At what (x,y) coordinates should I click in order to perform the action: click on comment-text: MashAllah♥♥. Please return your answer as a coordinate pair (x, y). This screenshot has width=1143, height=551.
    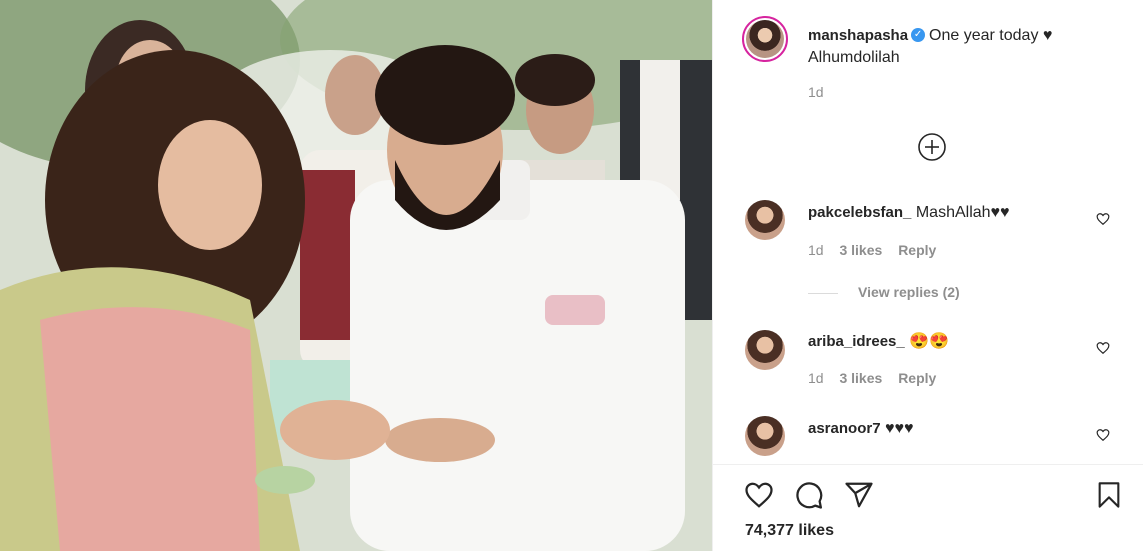
    Looking at the image, I should click on (962, 212).